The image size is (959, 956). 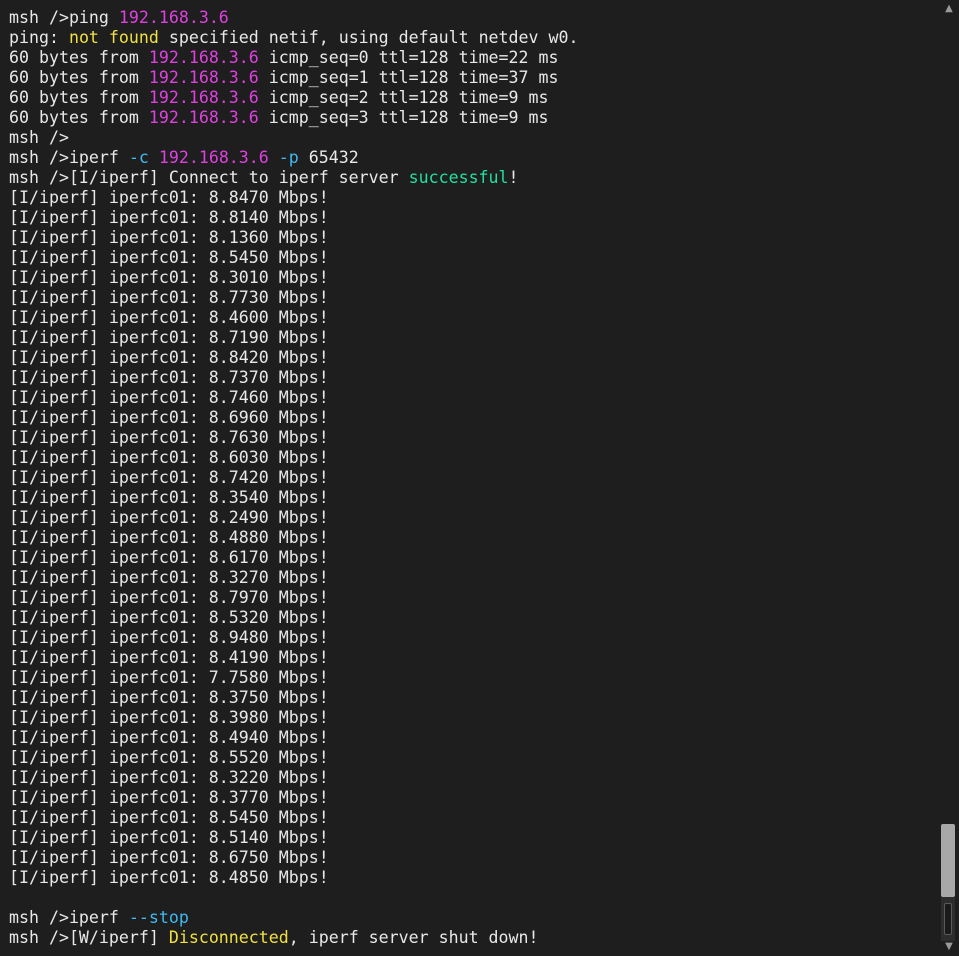 What do you see at coordinates (469, 438) in the screenshot?
I see `terminal-line: [I/iperf] iperfc01: 8.7630 Mbps!` at bounding box center [469, 438].